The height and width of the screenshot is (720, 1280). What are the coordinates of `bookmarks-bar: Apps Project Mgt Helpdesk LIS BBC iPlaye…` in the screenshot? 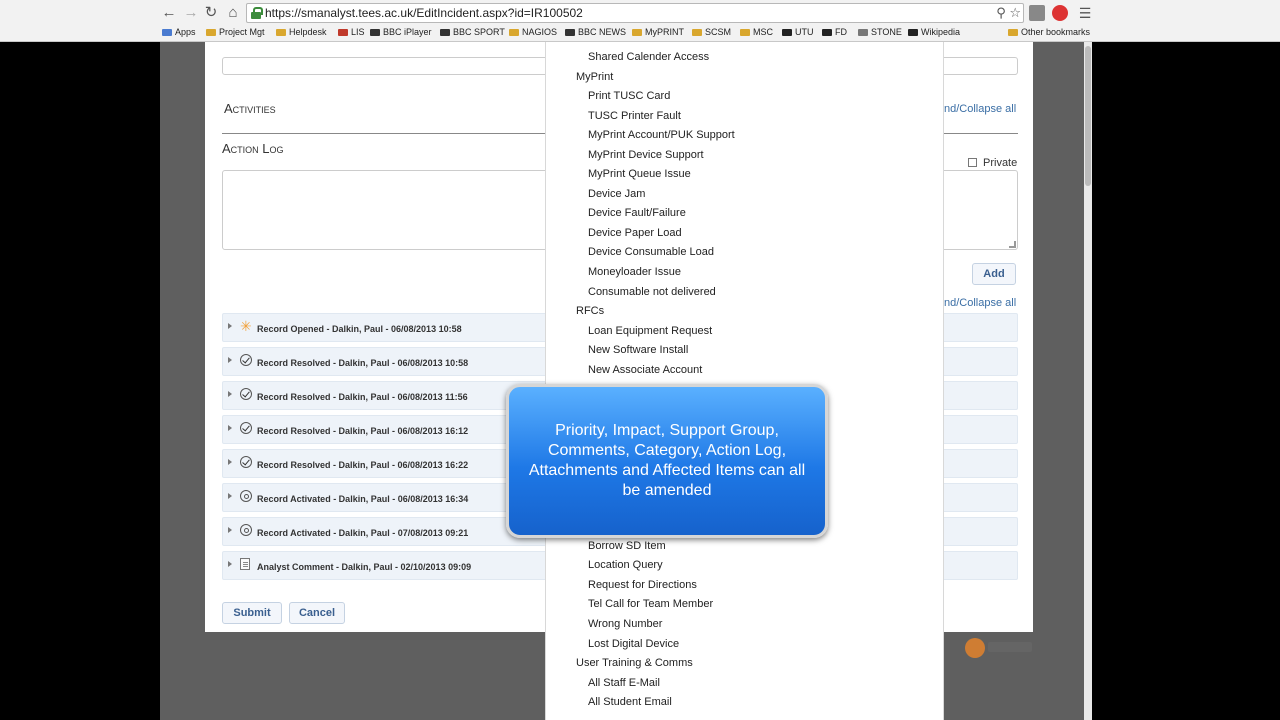 It's located at (640, 33).